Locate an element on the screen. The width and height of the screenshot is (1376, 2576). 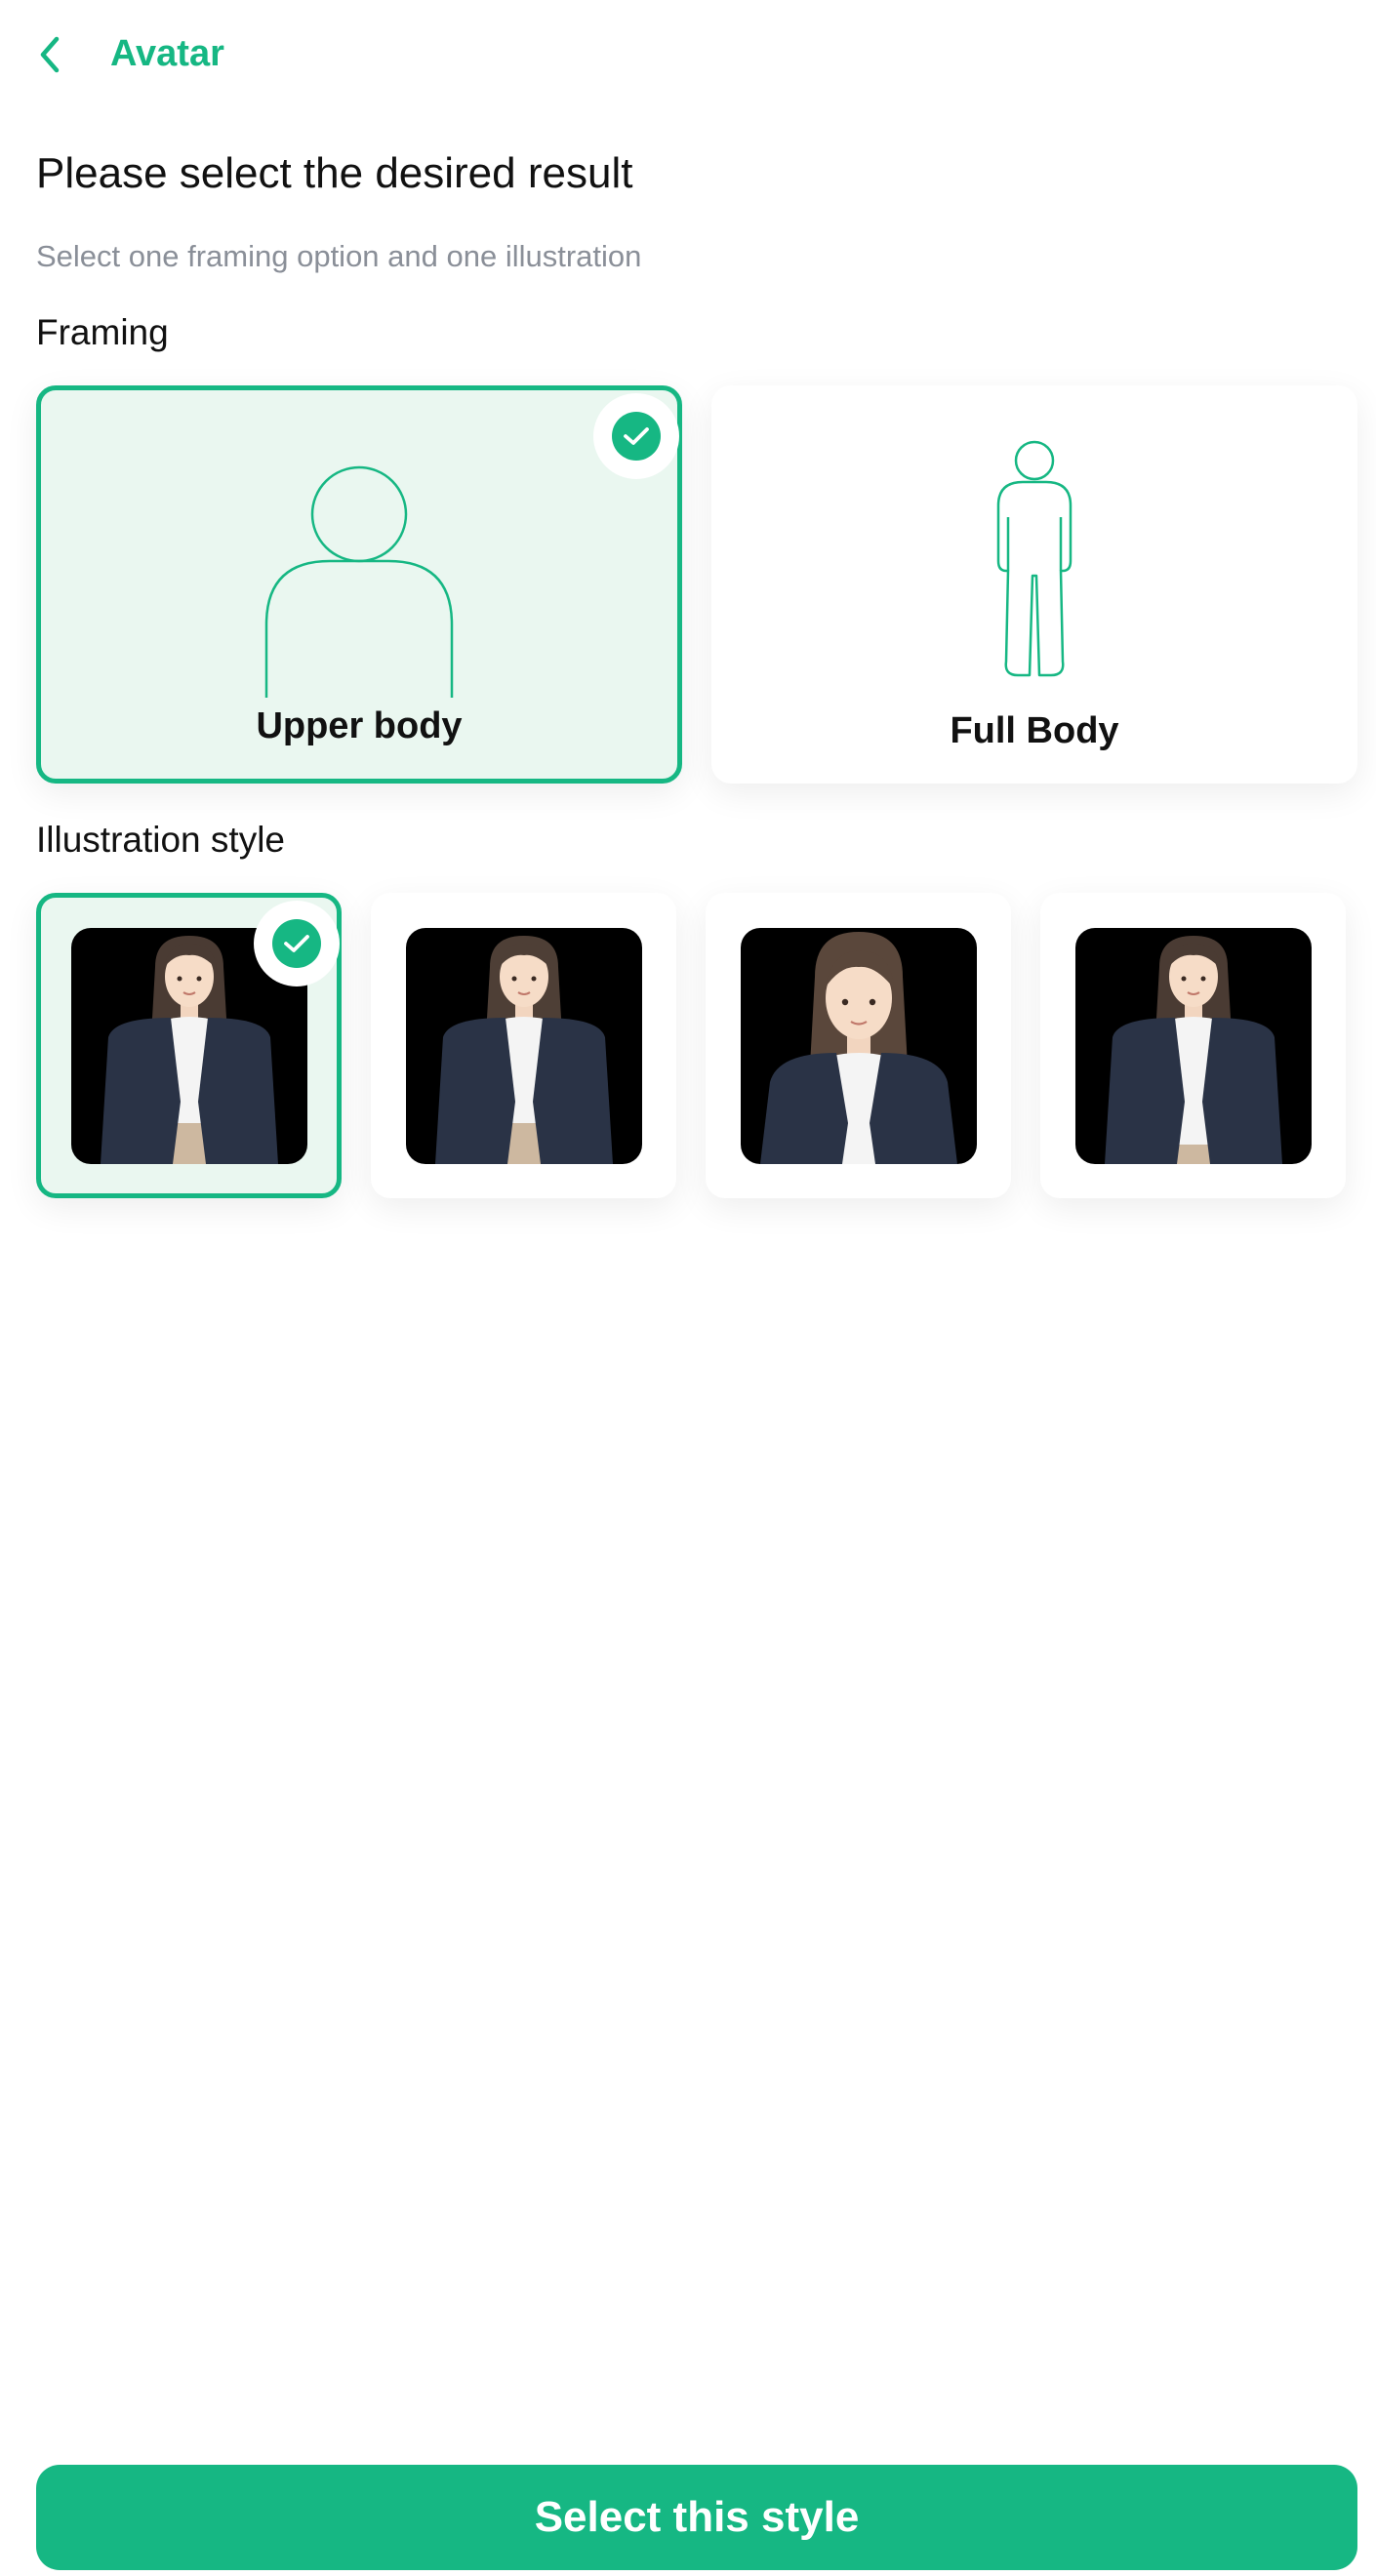
full-body-icon is located at coordinates (1034, 558).